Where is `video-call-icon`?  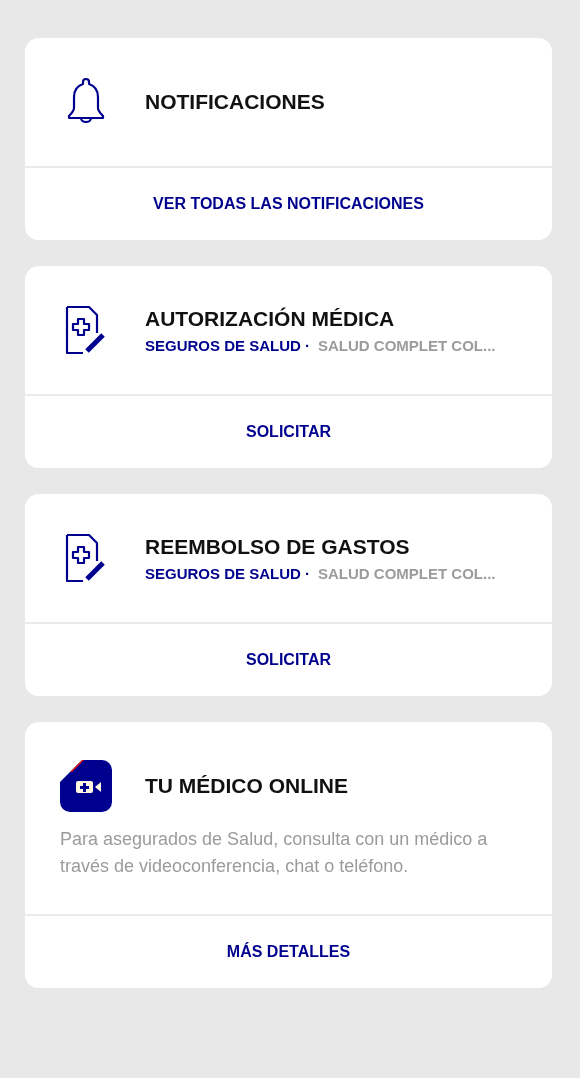
video-call-icon is located at coordinates (86, 786).